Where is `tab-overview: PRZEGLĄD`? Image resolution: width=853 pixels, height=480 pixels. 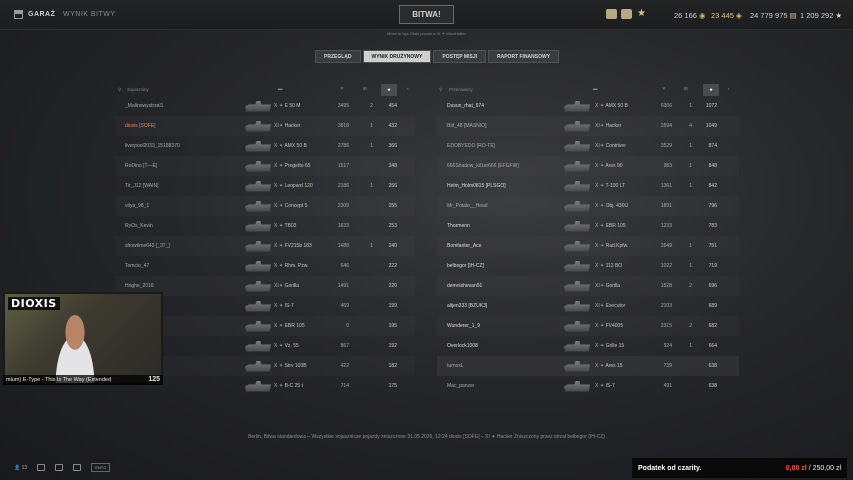 tab-overview: PRZEGLĄD is located at coordinates (338, 56).